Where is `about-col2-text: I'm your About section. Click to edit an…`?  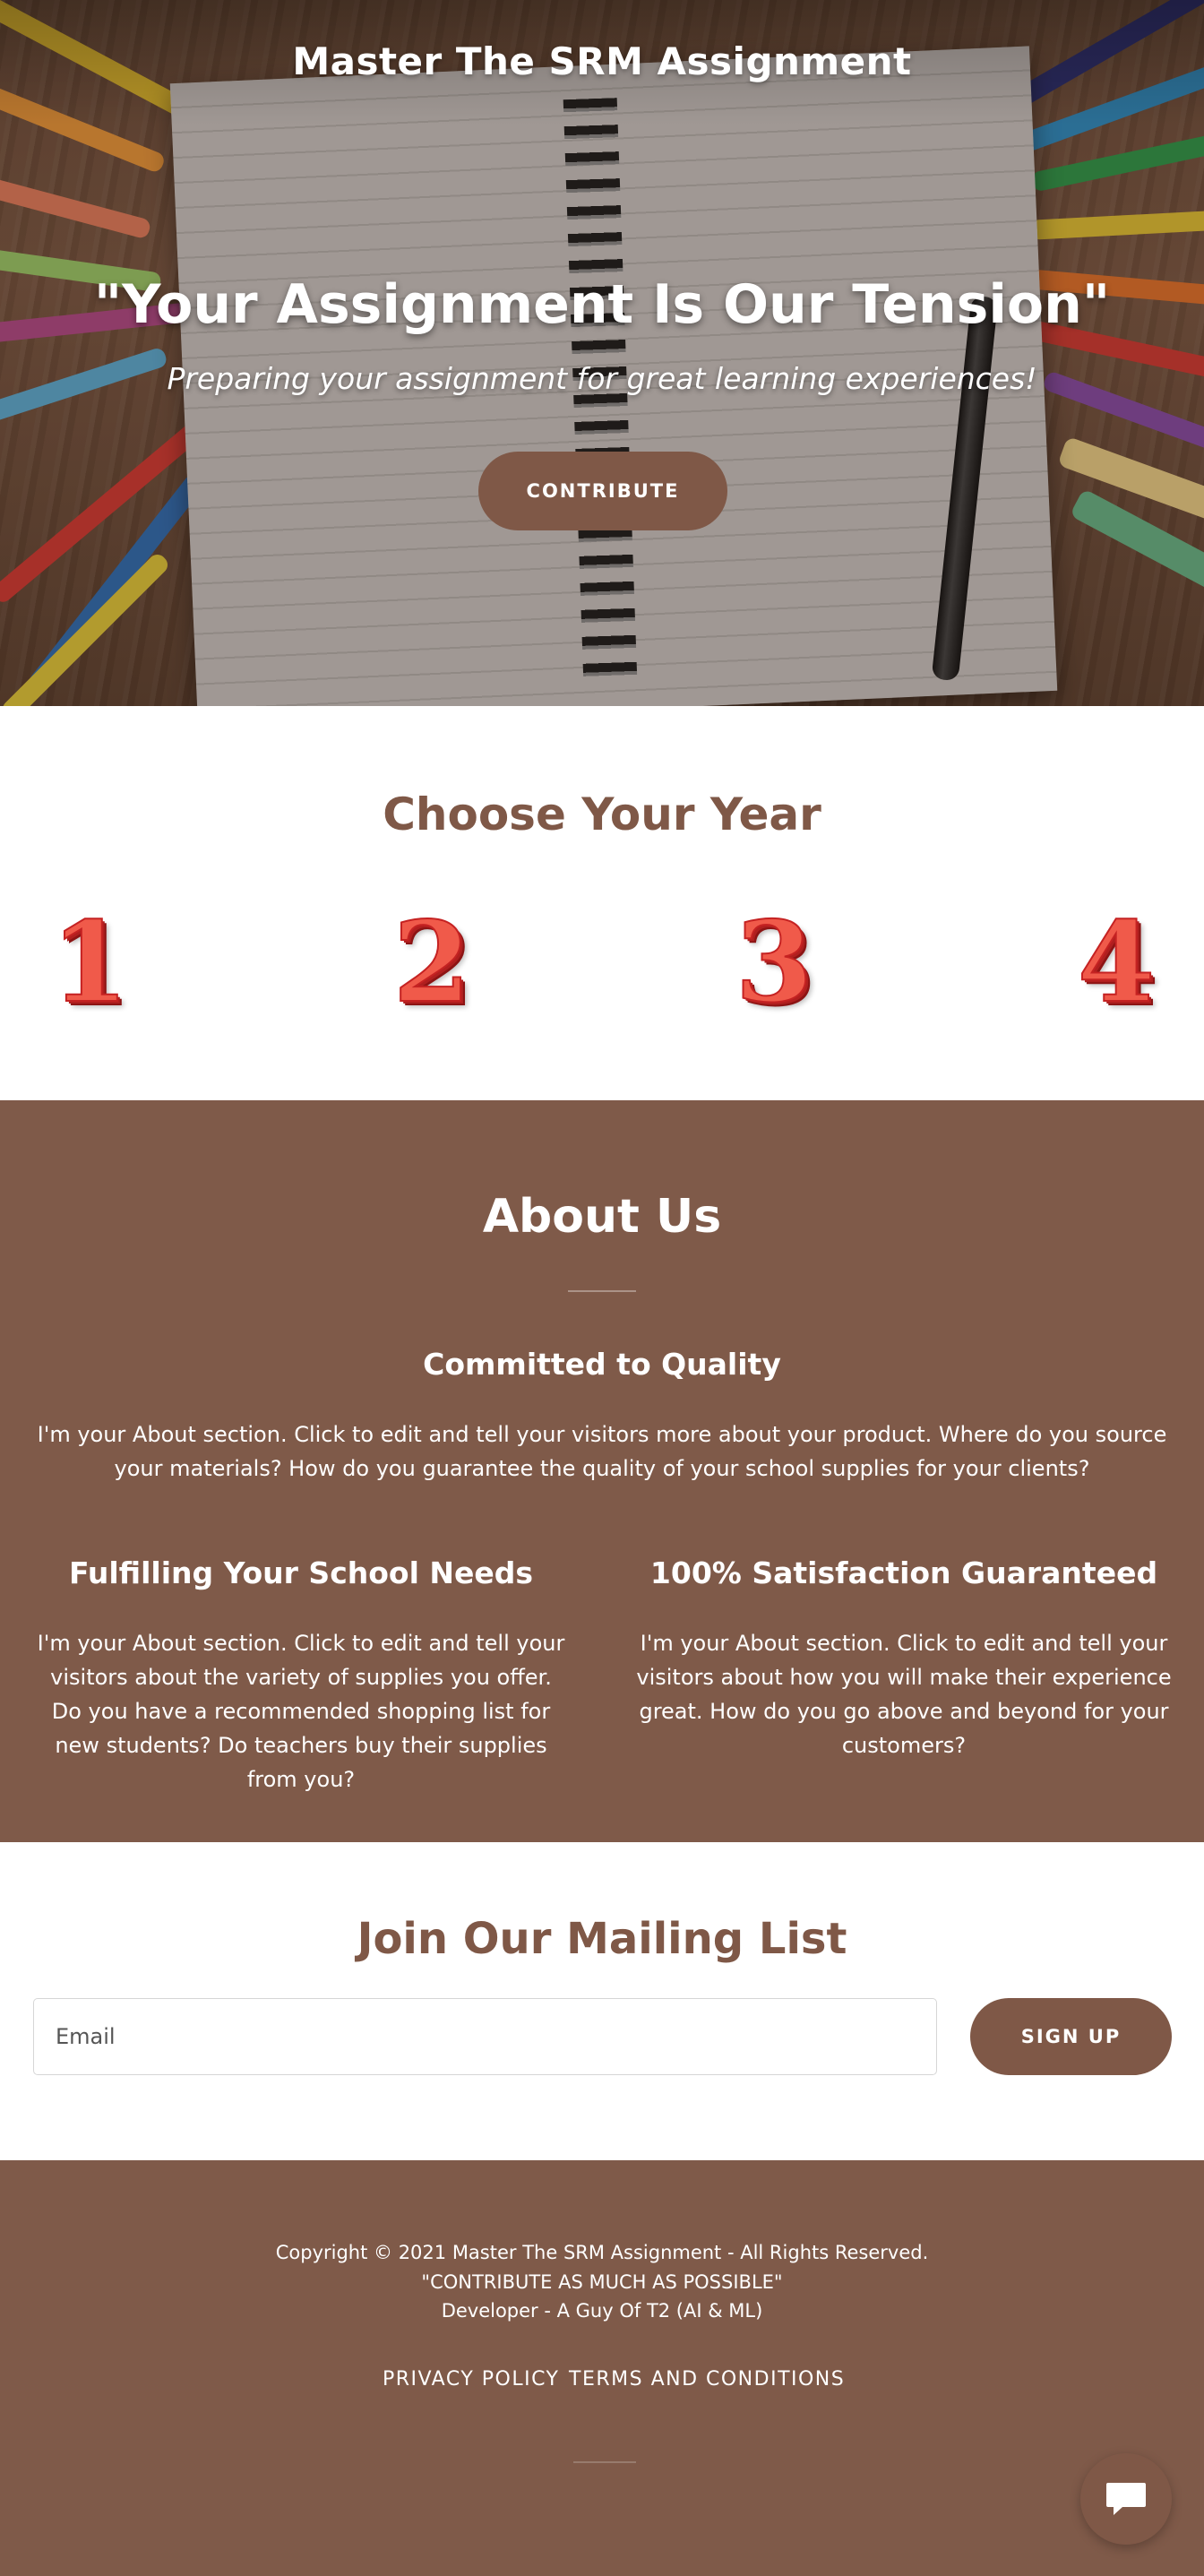
about-col2-text: I'm your About section. Click to edit an… is located at coordinates (904, 1694).